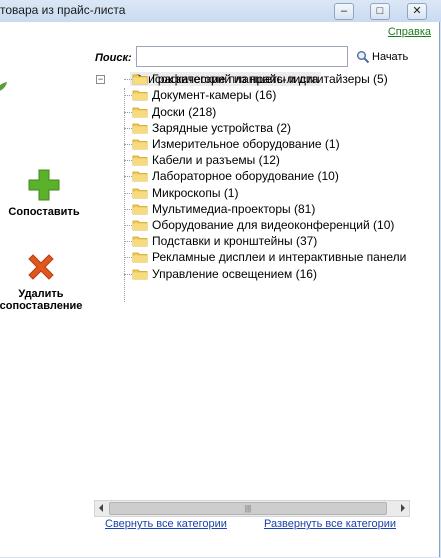  I want to click on match-action: Сопоставить, so click(47, 193).